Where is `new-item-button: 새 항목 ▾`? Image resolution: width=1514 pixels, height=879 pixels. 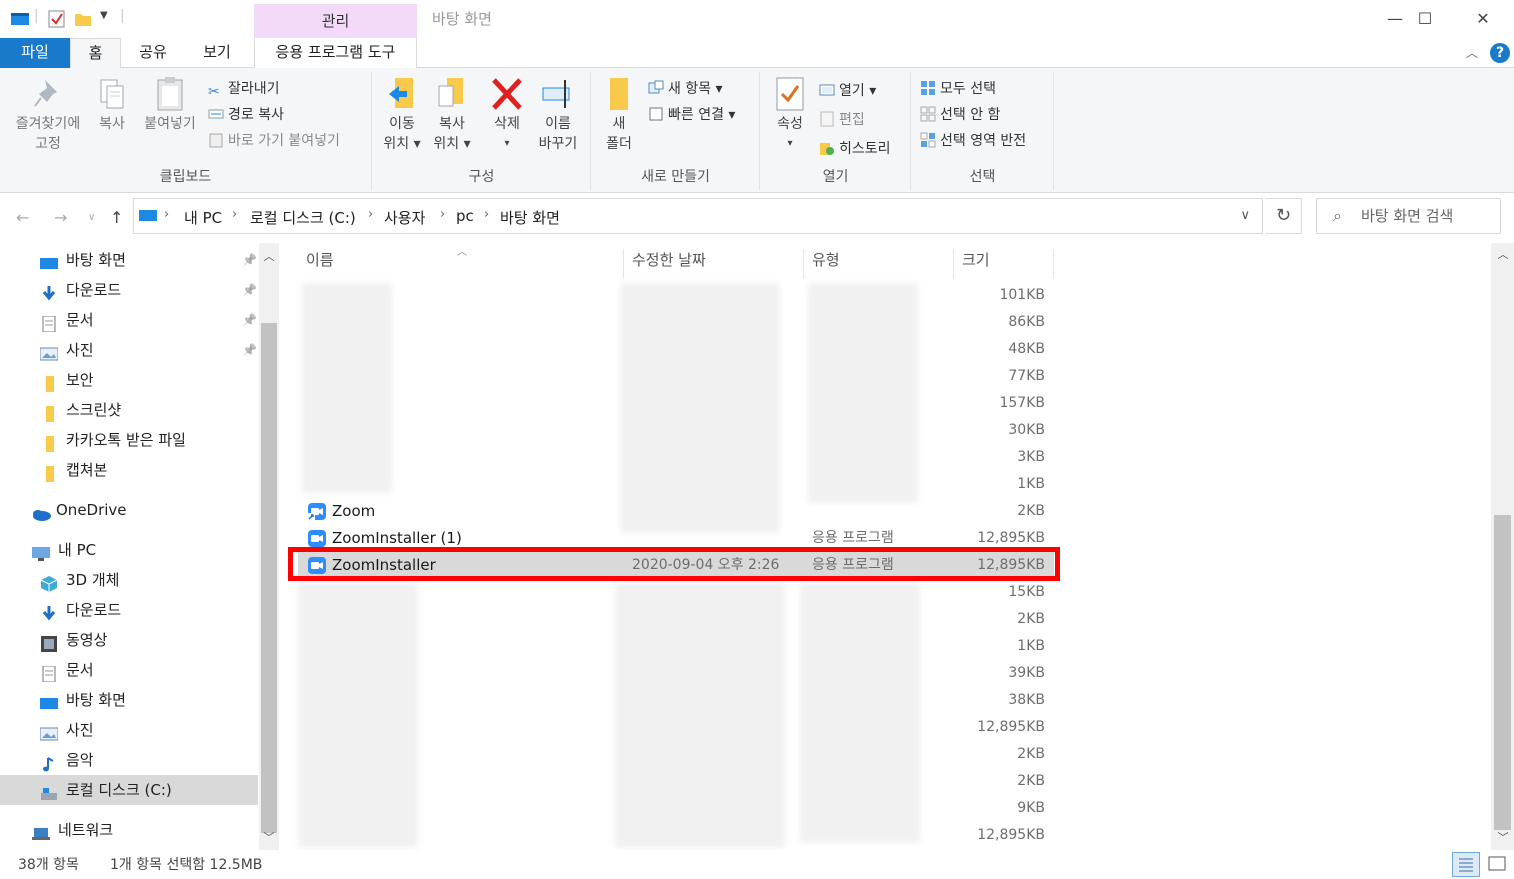
new-item-button: 새 항목 ▾ is located at coordinates (685, 89).